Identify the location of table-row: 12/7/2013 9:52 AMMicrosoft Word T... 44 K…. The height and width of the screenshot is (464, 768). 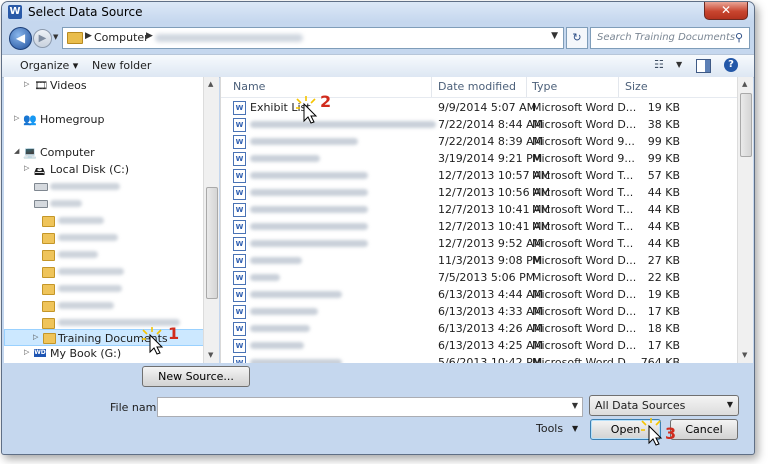
(479, 243).